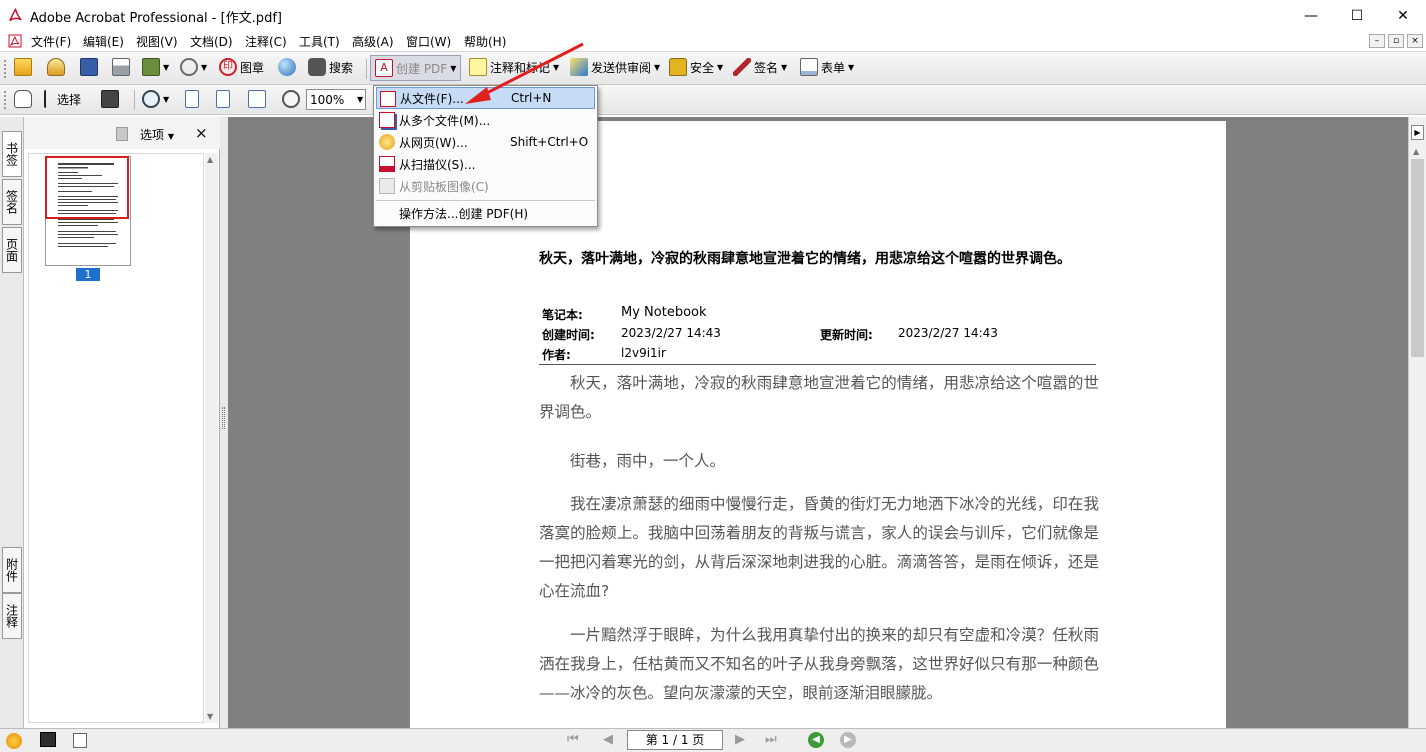 Image resolution: width=1426 pixels, height=752 pixels. I want to click on save-icon, so click(89, 67).